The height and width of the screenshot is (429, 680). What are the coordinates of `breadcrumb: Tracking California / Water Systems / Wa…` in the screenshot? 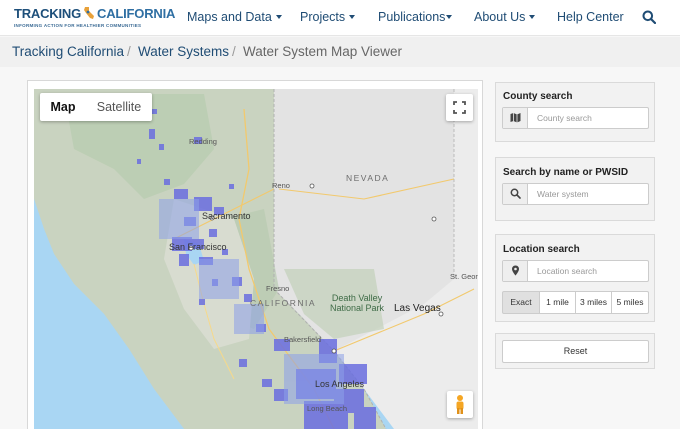 It's located at (340, 52).